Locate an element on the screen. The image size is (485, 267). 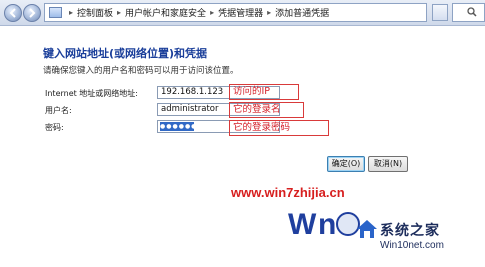
control-panel-icon is located at coordinates (55, 12).